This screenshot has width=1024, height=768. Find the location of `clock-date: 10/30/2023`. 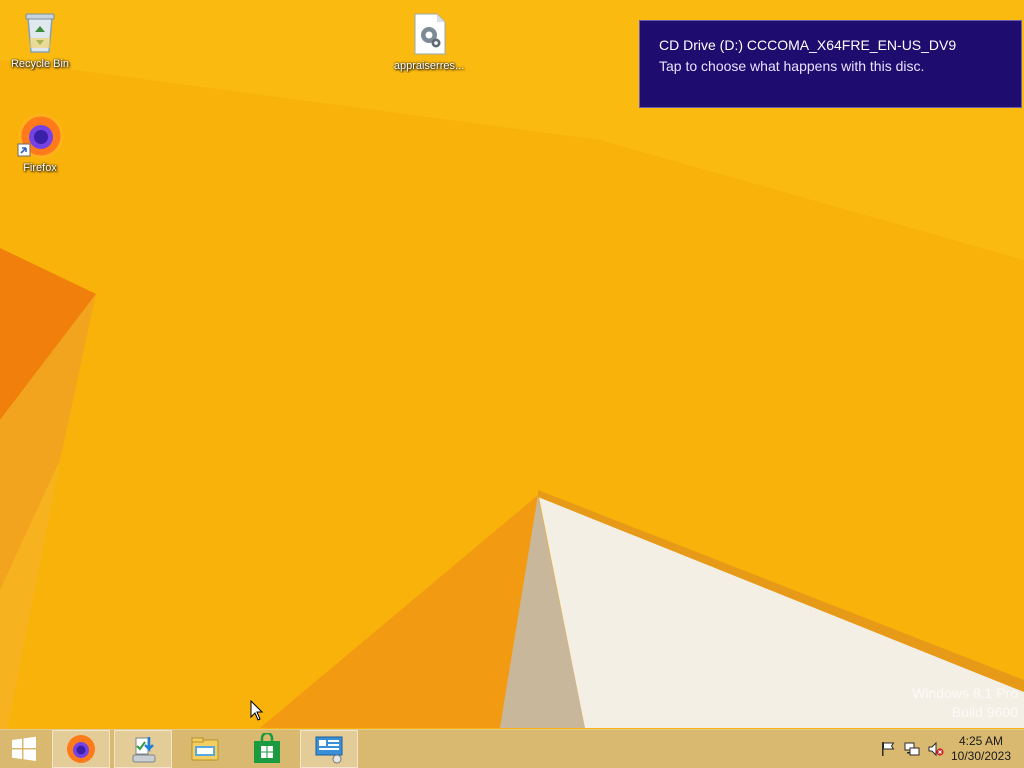

clock-date: 10/30/2023 is located at coordinates (981, 756).